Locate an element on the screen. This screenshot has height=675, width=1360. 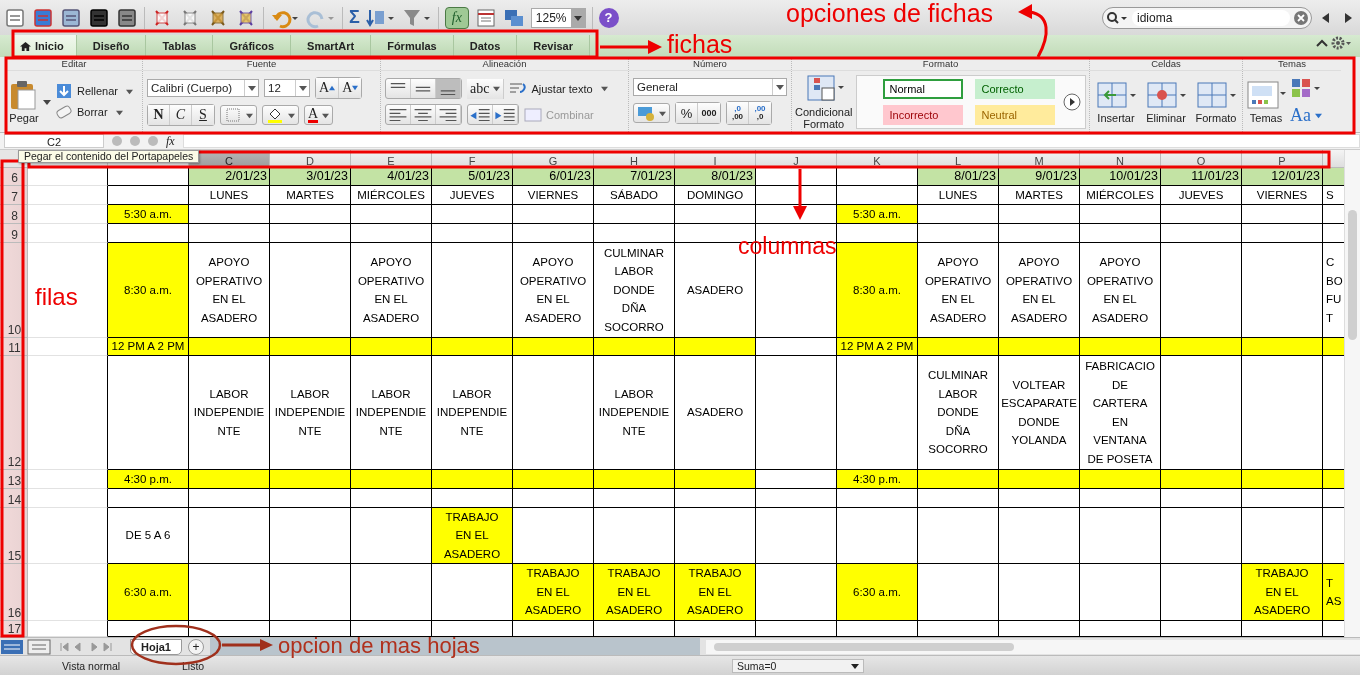
orientation-button: abc is located at coordinates (486, 88).